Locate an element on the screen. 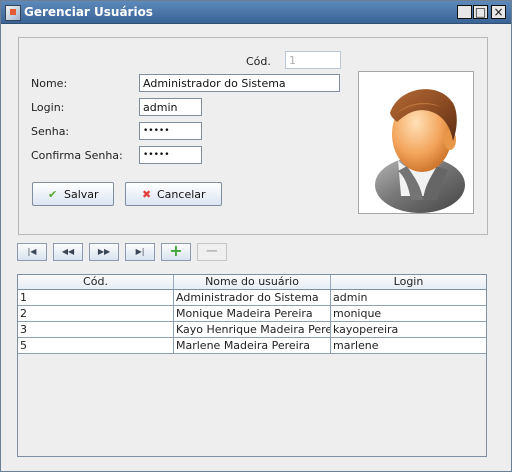 This screenshot has width=512, height=472. column-header-login: Login is located at coordinates (408, 282).